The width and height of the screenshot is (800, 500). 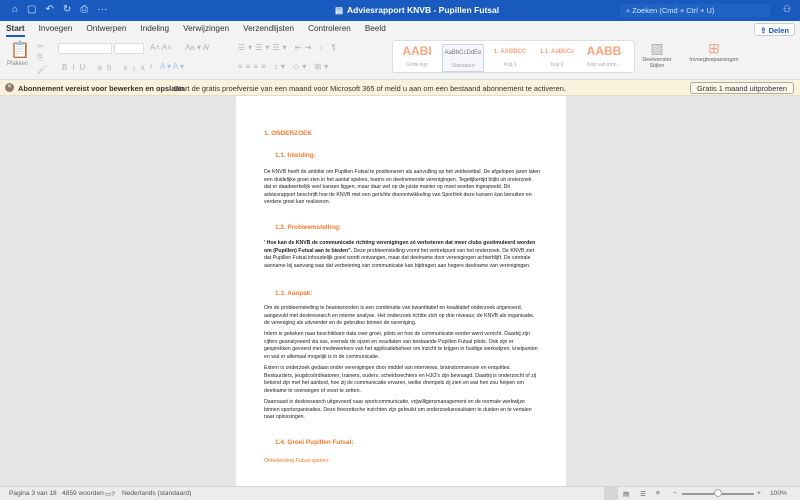 What do you see at coordinates (17, 64) in the screenshot?
I see `paste-label: Plakken` at bounding box center [17, 64].